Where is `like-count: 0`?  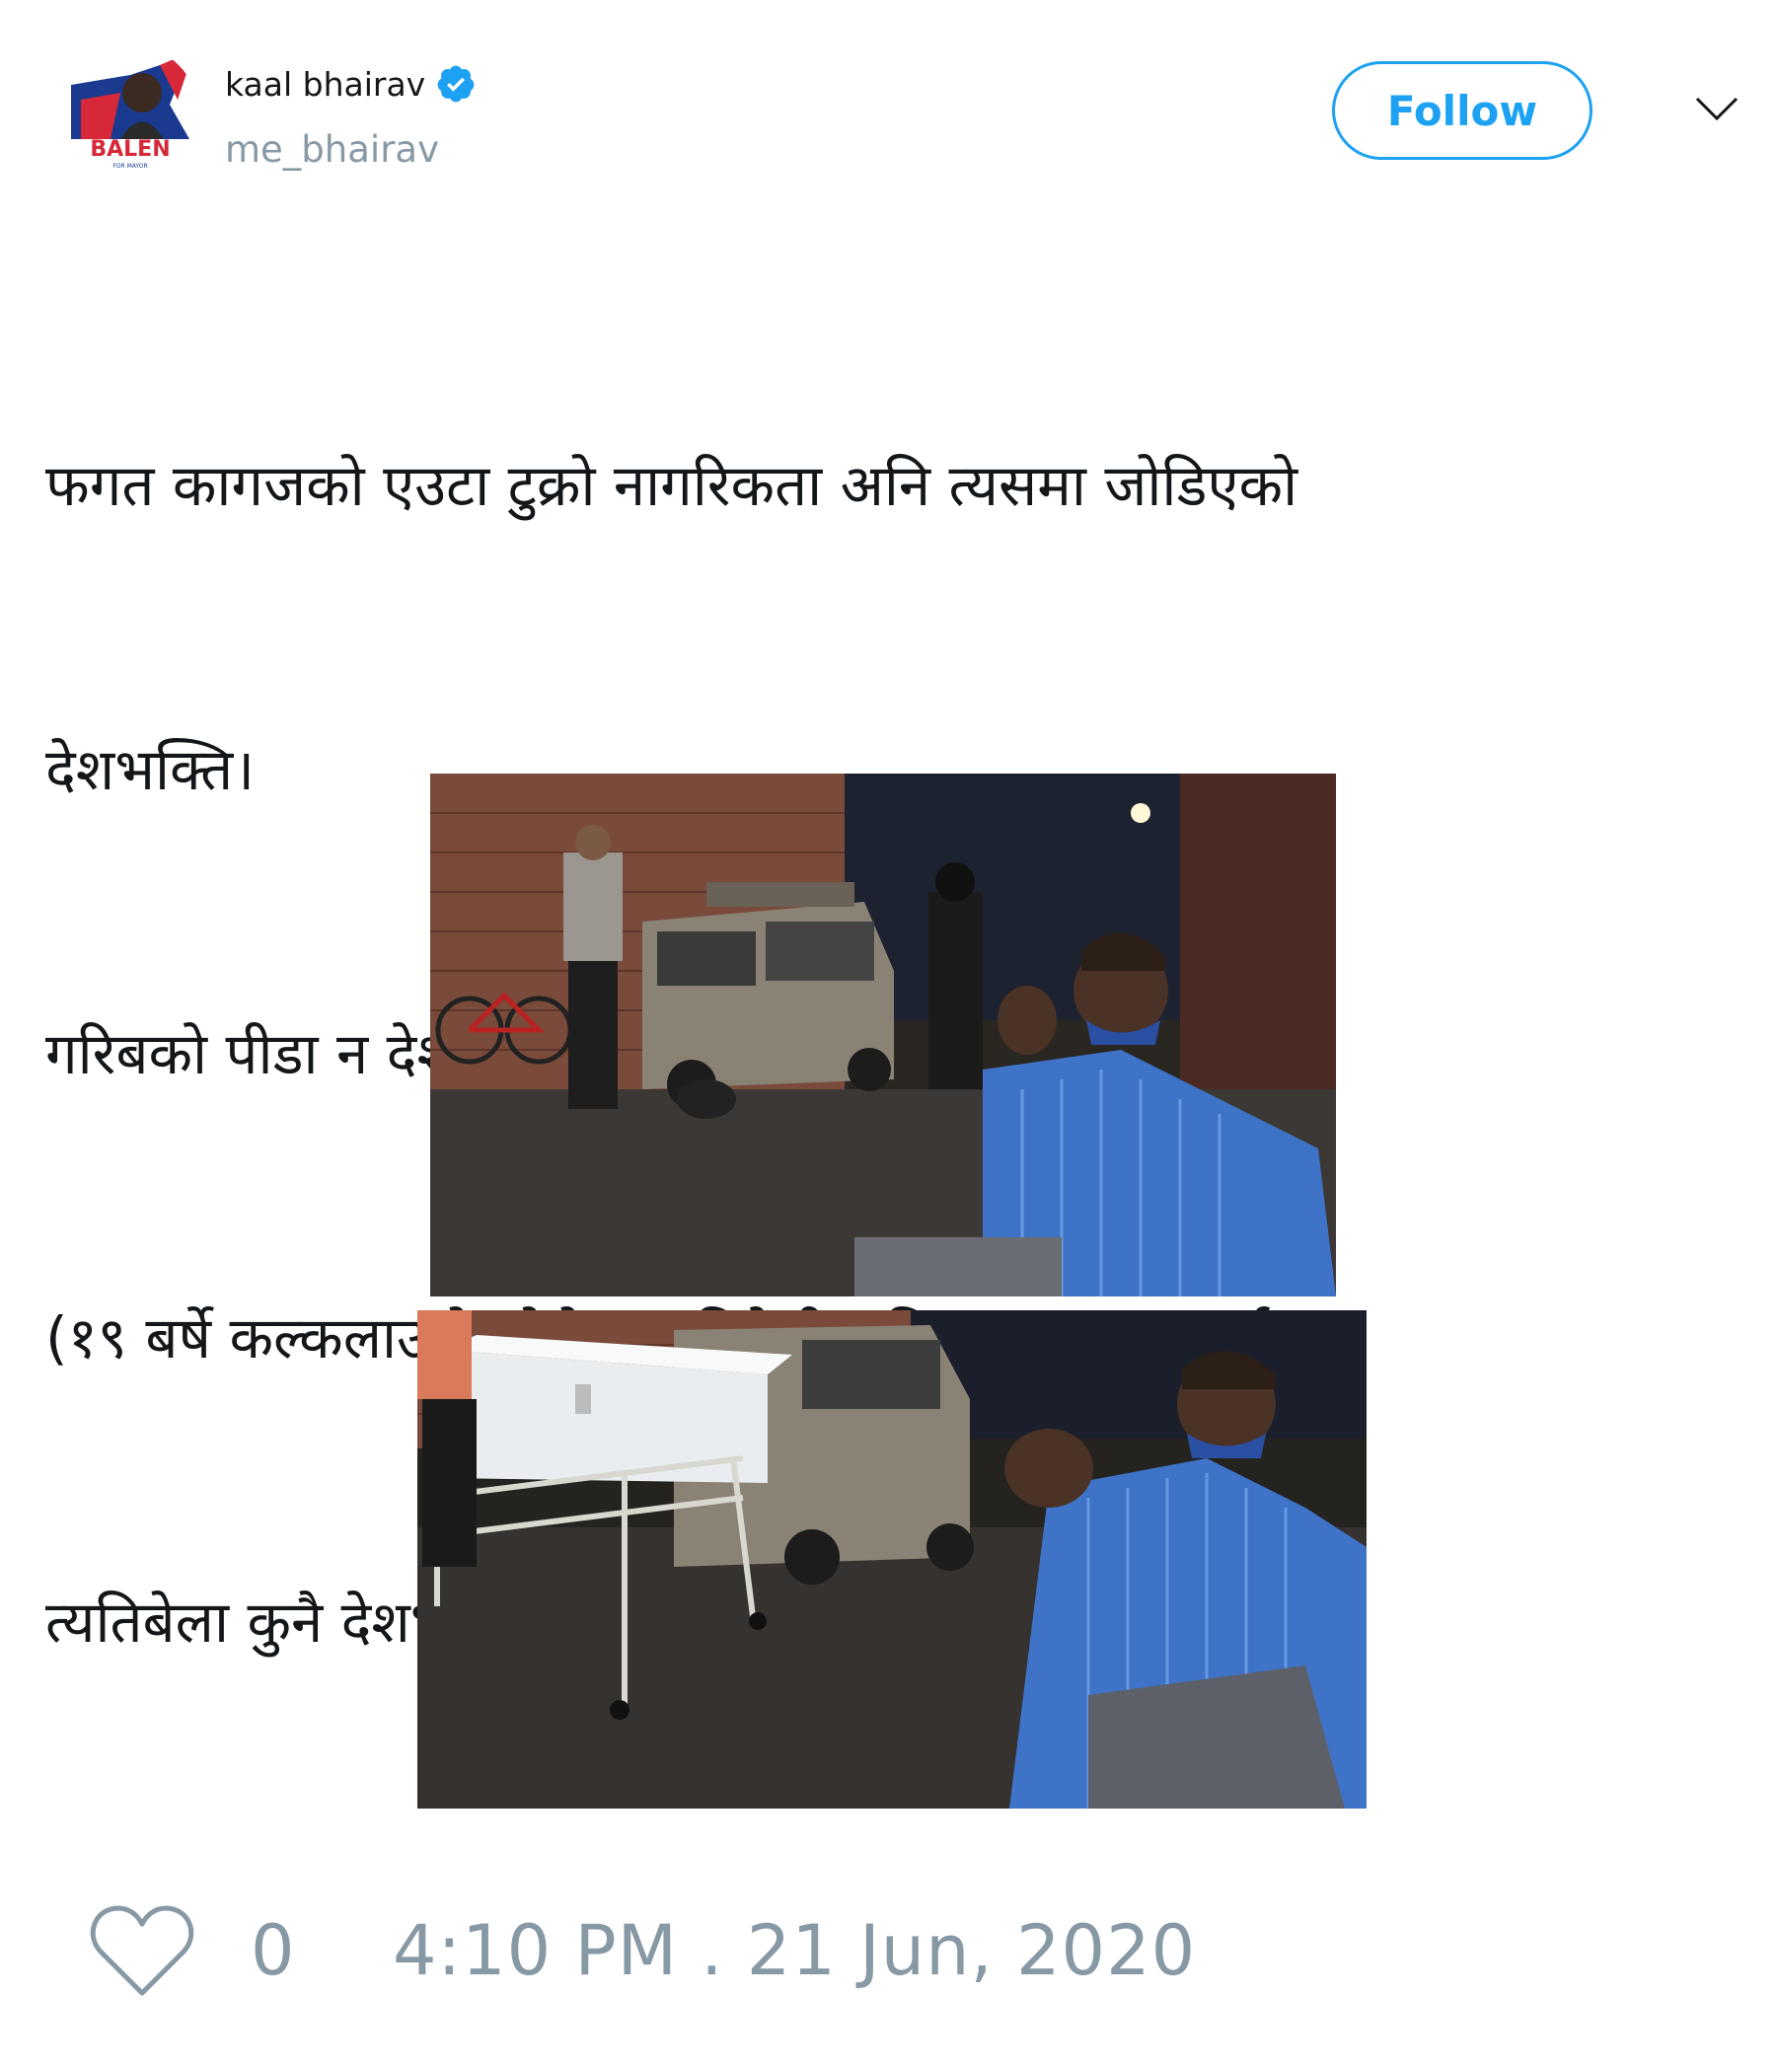
like-count: 0 is located at coordinates (273, 1951).